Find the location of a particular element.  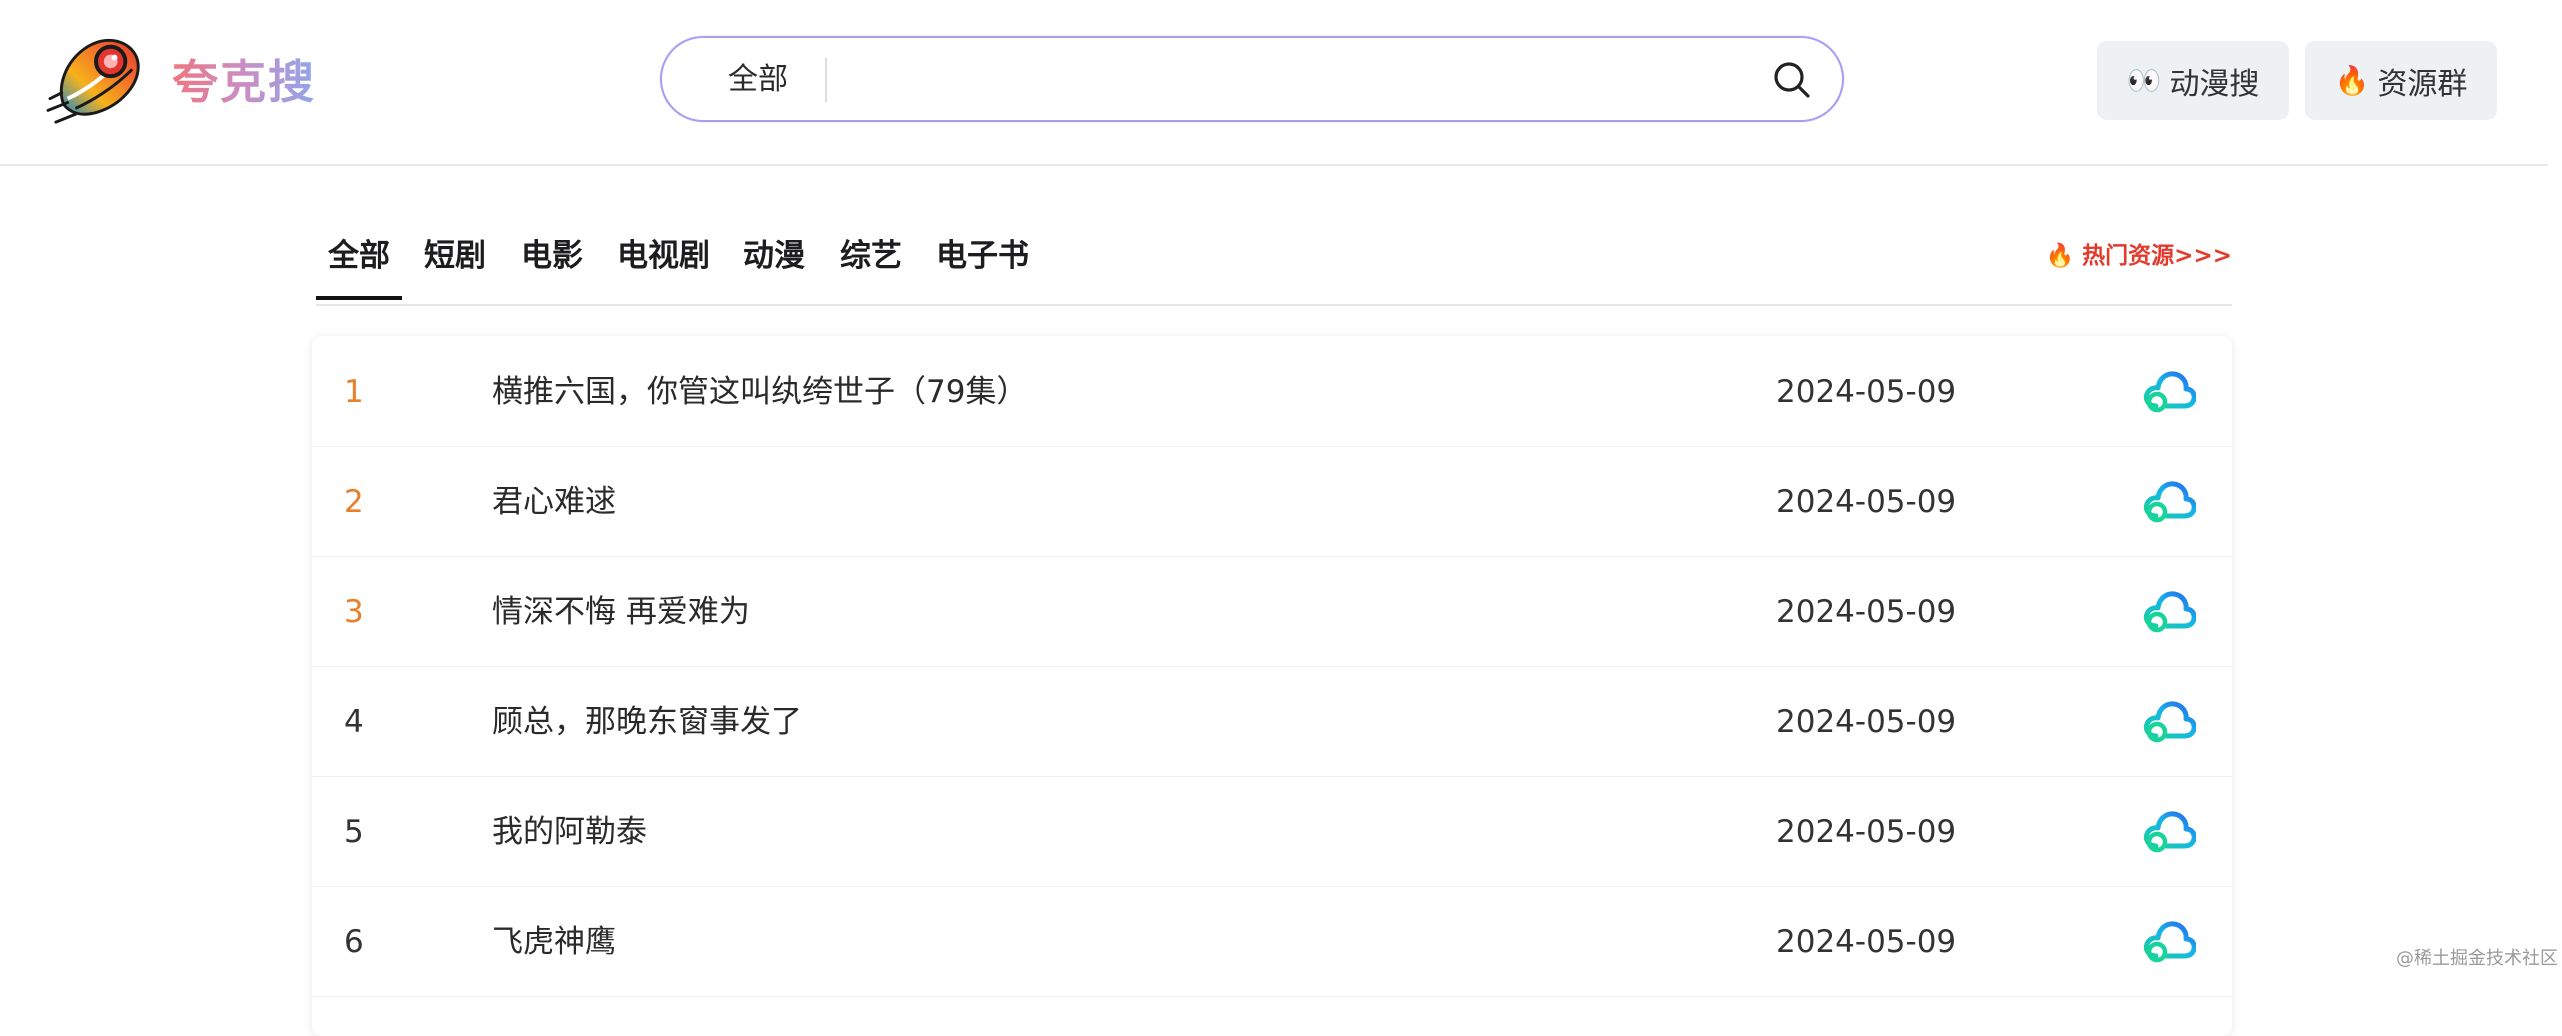

resource-group-label: 资源群 is located at coordinates (2422, 84).